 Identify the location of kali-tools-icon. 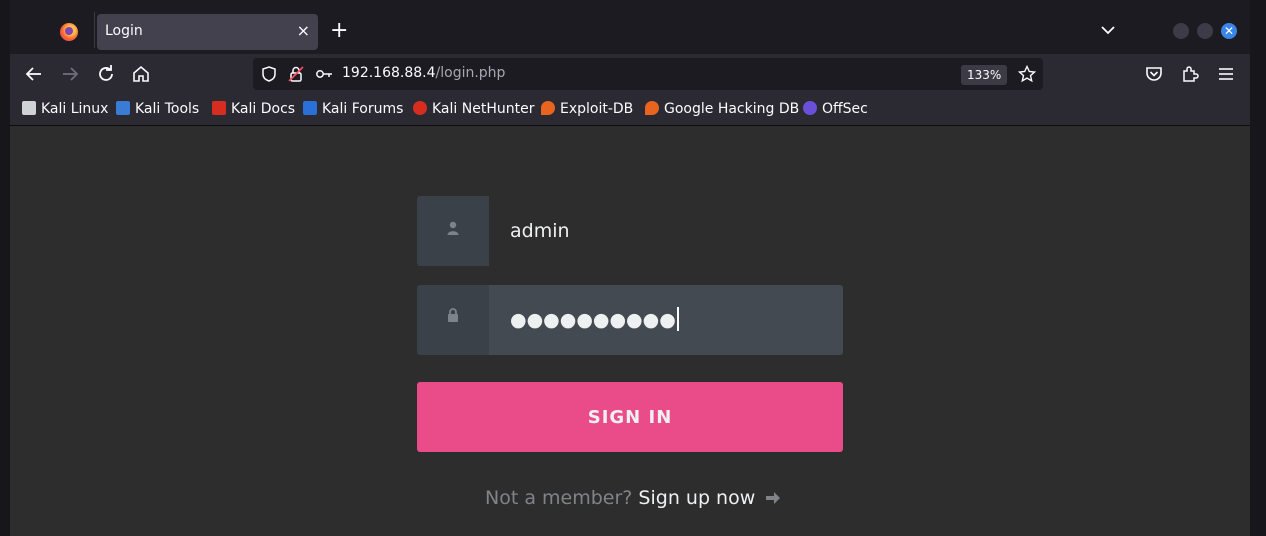
(123, 108).